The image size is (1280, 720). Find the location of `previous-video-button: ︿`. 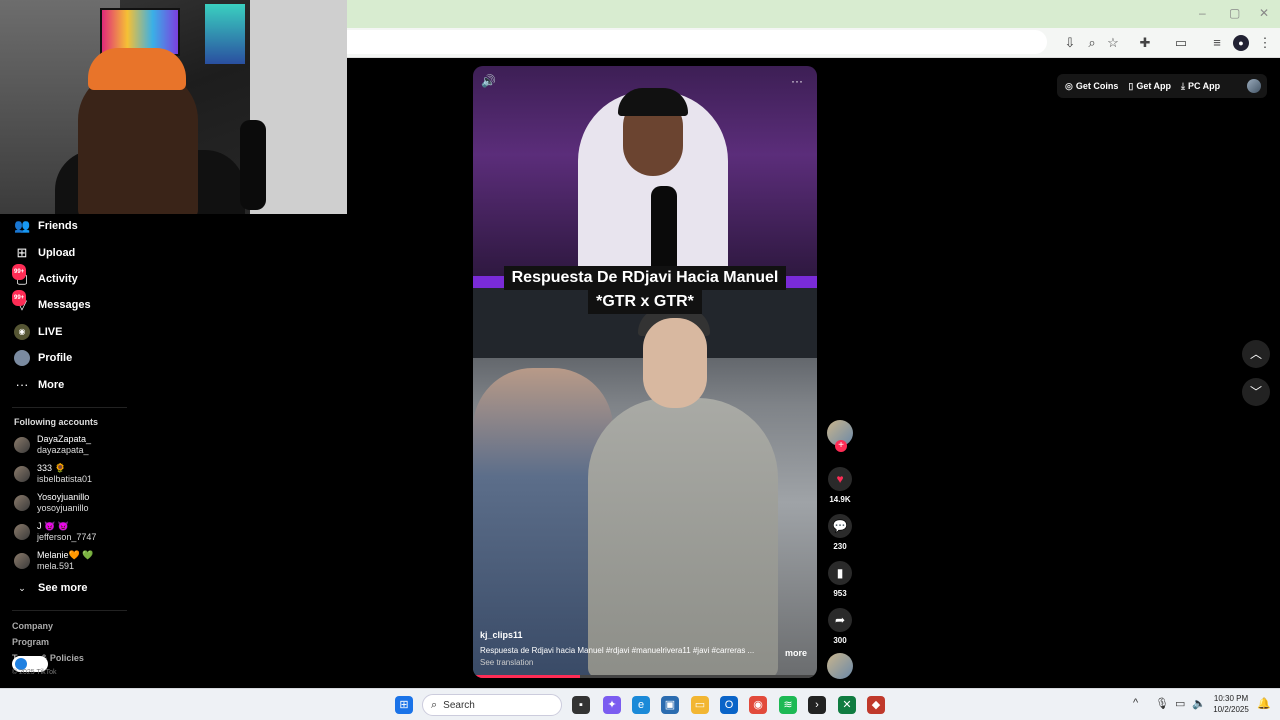

previous-video-button: ︿ is located at coordinates (1256, 354).